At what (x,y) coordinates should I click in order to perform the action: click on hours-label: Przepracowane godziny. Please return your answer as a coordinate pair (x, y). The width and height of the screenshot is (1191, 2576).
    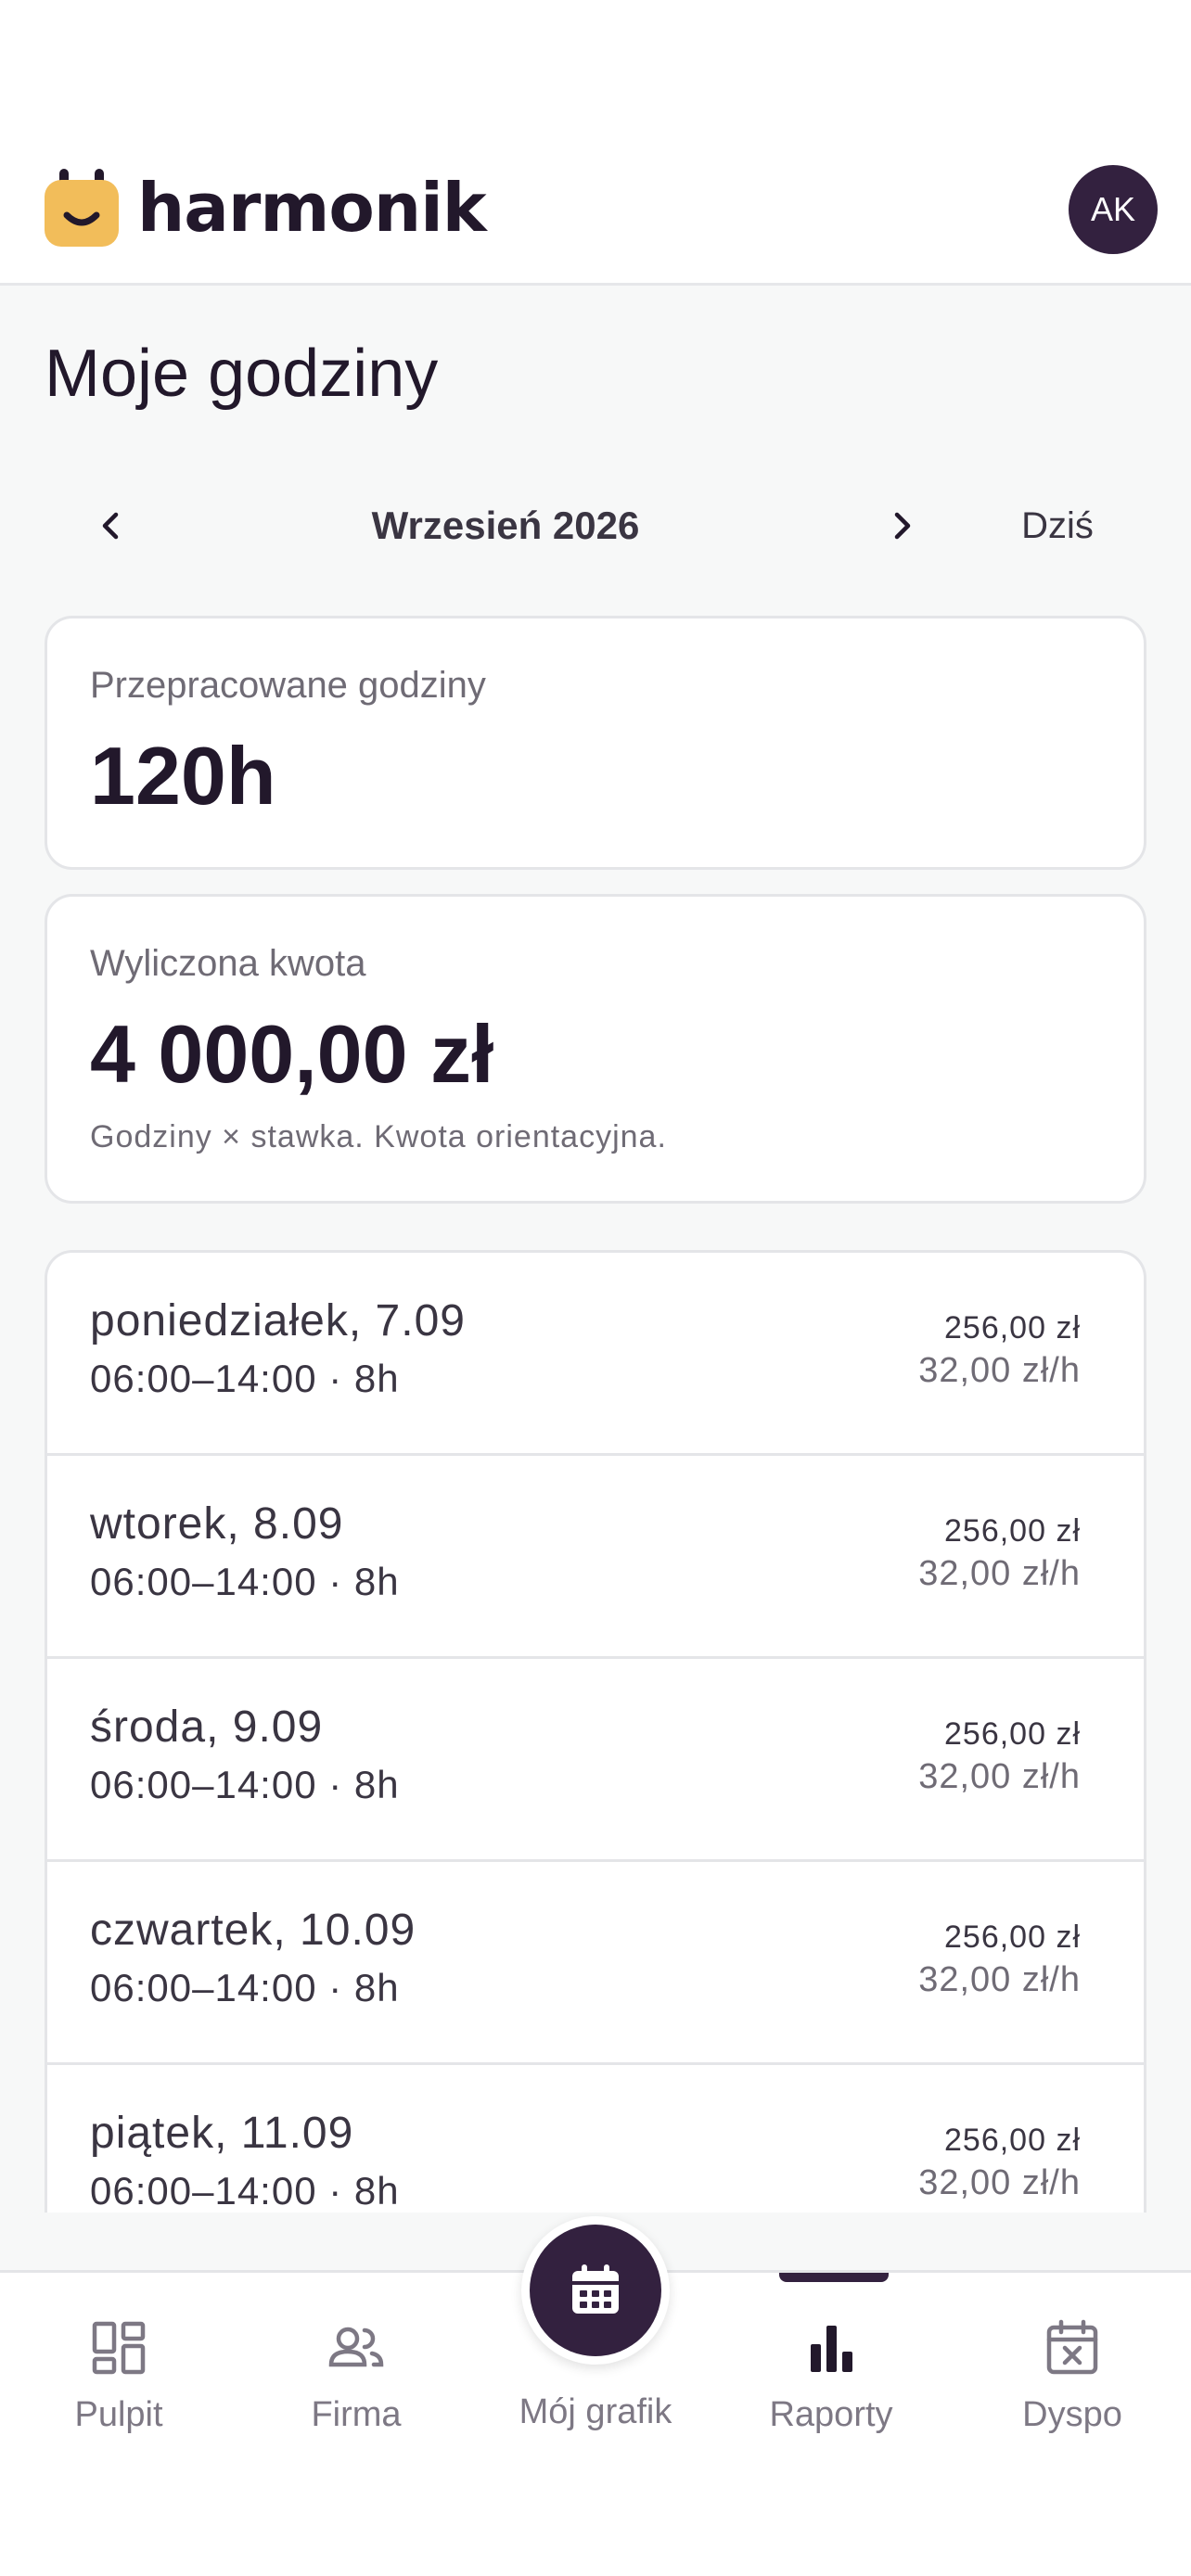
    Looking at the image, I should click on (288, 685).